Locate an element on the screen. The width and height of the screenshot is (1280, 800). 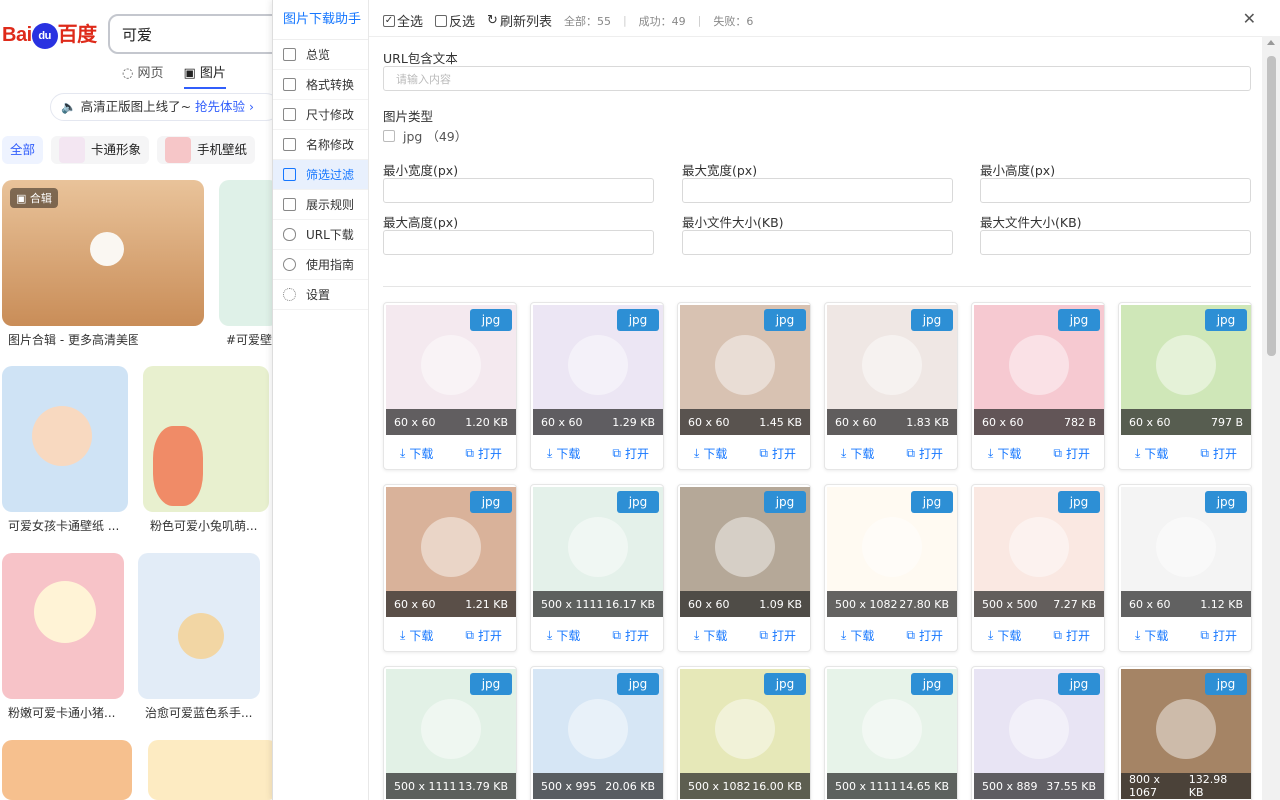
category-cartoon: 卡通形象 is located at coordinates (100, 150).